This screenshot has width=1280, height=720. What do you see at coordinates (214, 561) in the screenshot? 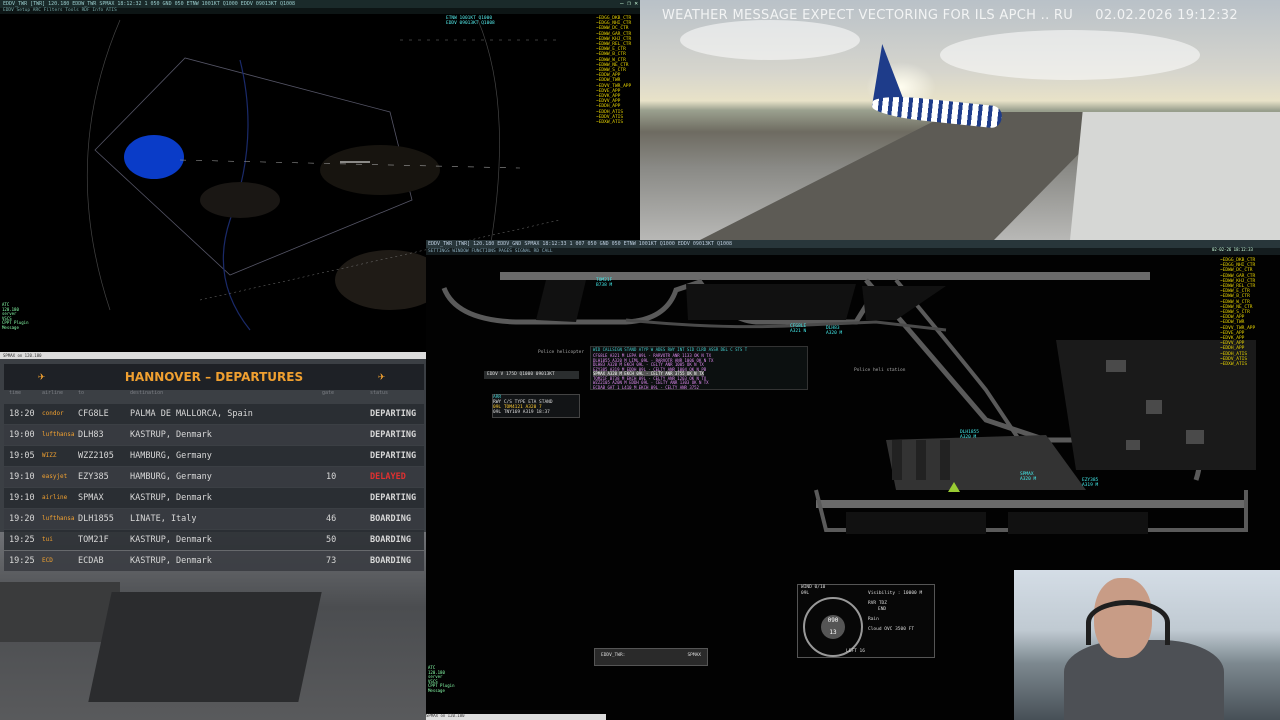
I see `departure-row: 19:25 ECD ECDAB KASTRUP, Denmark 73 BOARDING` at bounding box center [214, 561].